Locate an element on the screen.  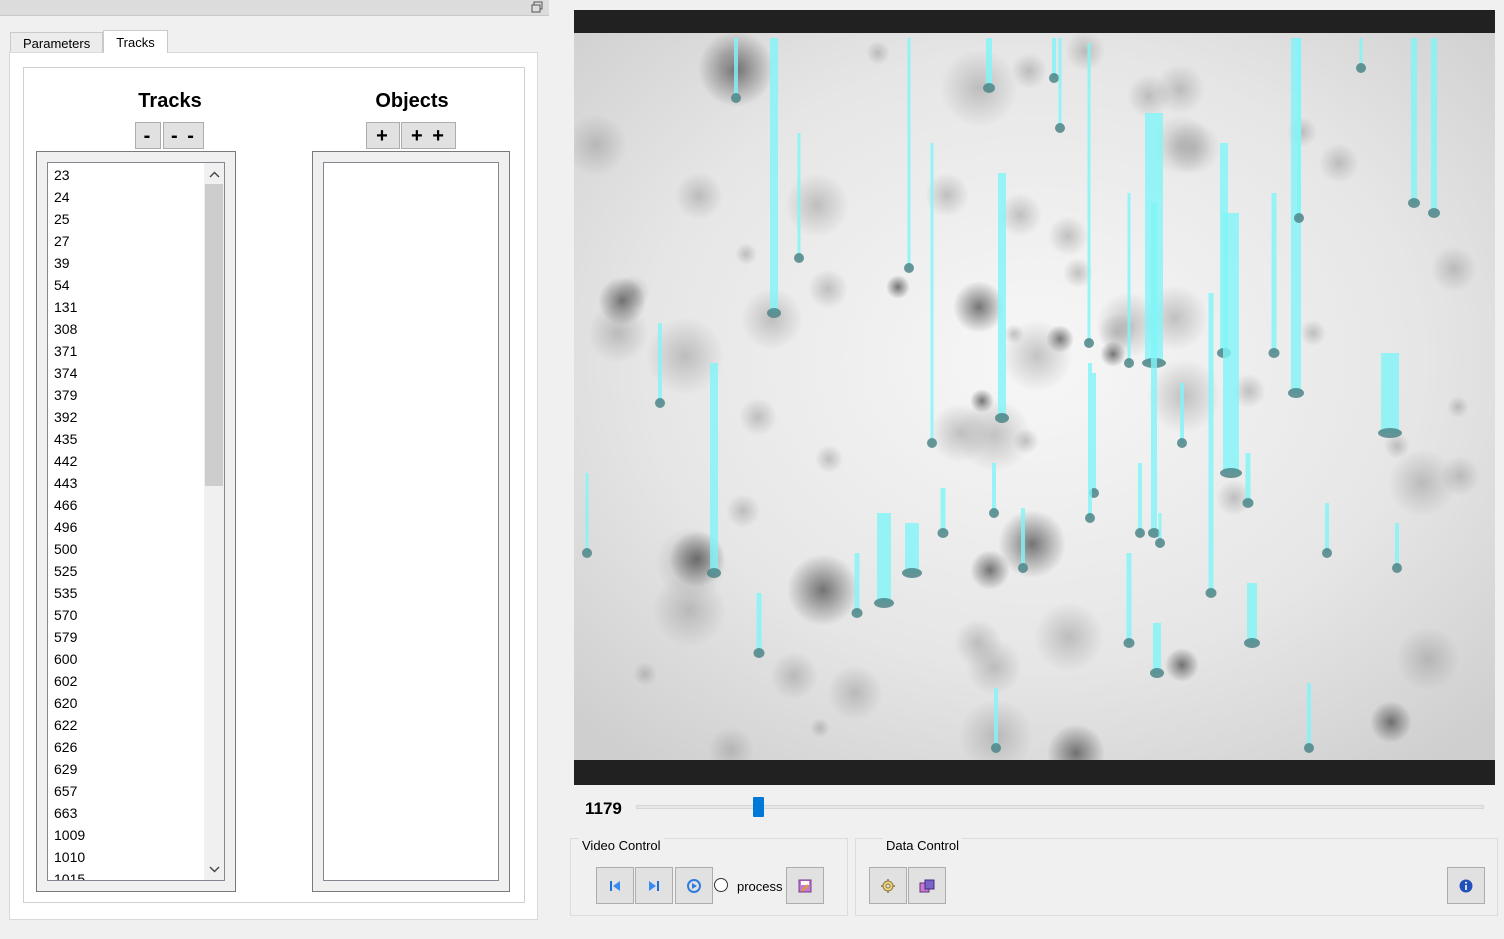
export-data-button is located at coordinates (927, 885).